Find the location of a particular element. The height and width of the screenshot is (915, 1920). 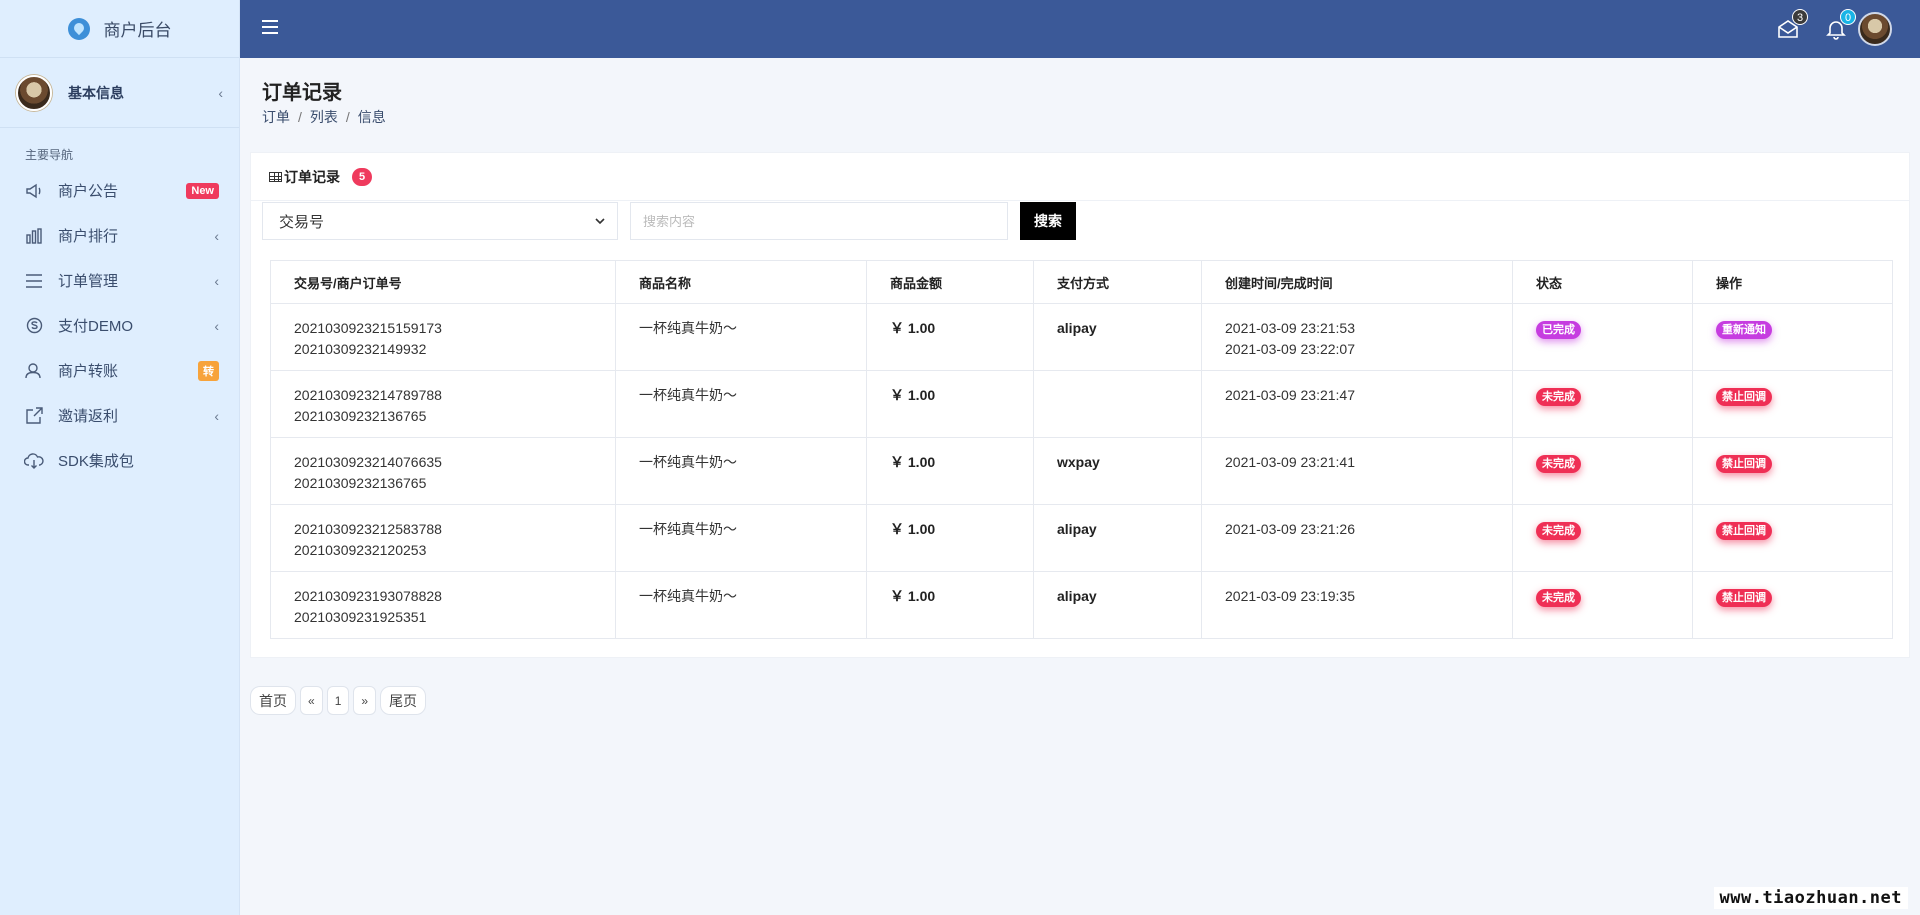

pay-method-cell: alipay is located at coordinates (1117, 605).